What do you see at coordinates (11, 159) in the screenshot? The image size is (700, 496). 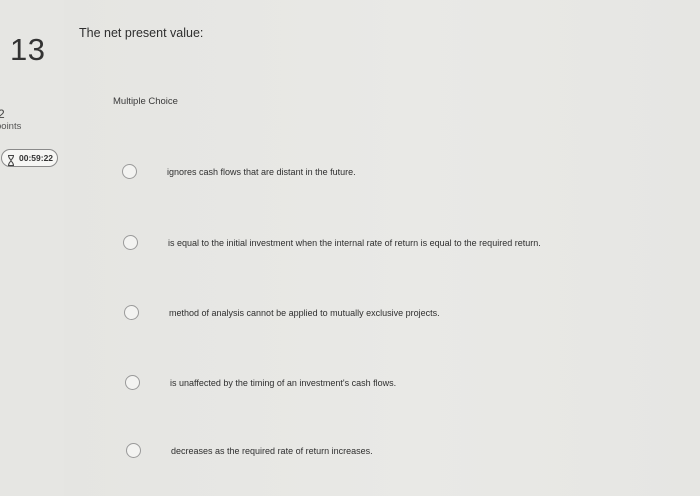 I see `hourglass-icon` at bounding box center [11, 159].